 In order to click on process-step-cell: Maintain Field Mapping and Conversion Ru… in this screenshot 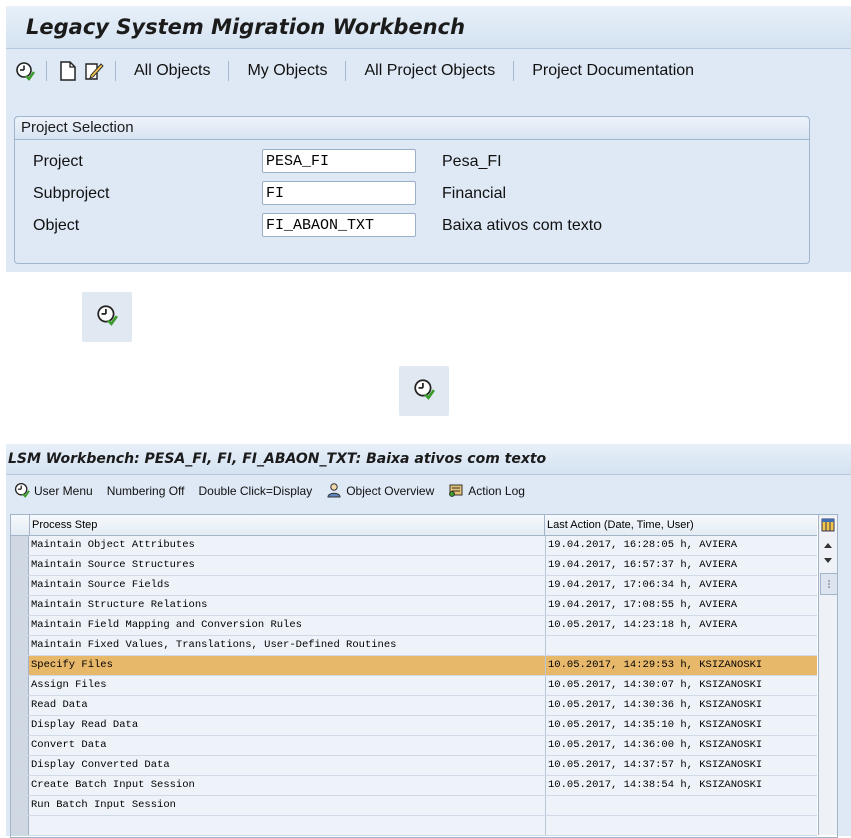, I will do `click(287, 625)`.